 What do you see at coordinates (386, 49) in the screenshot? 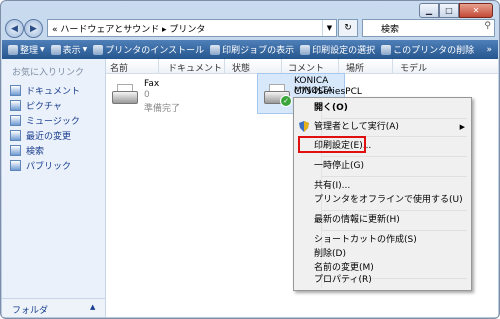
I see `delete-printer-icon` at bounding box center [386, 49].